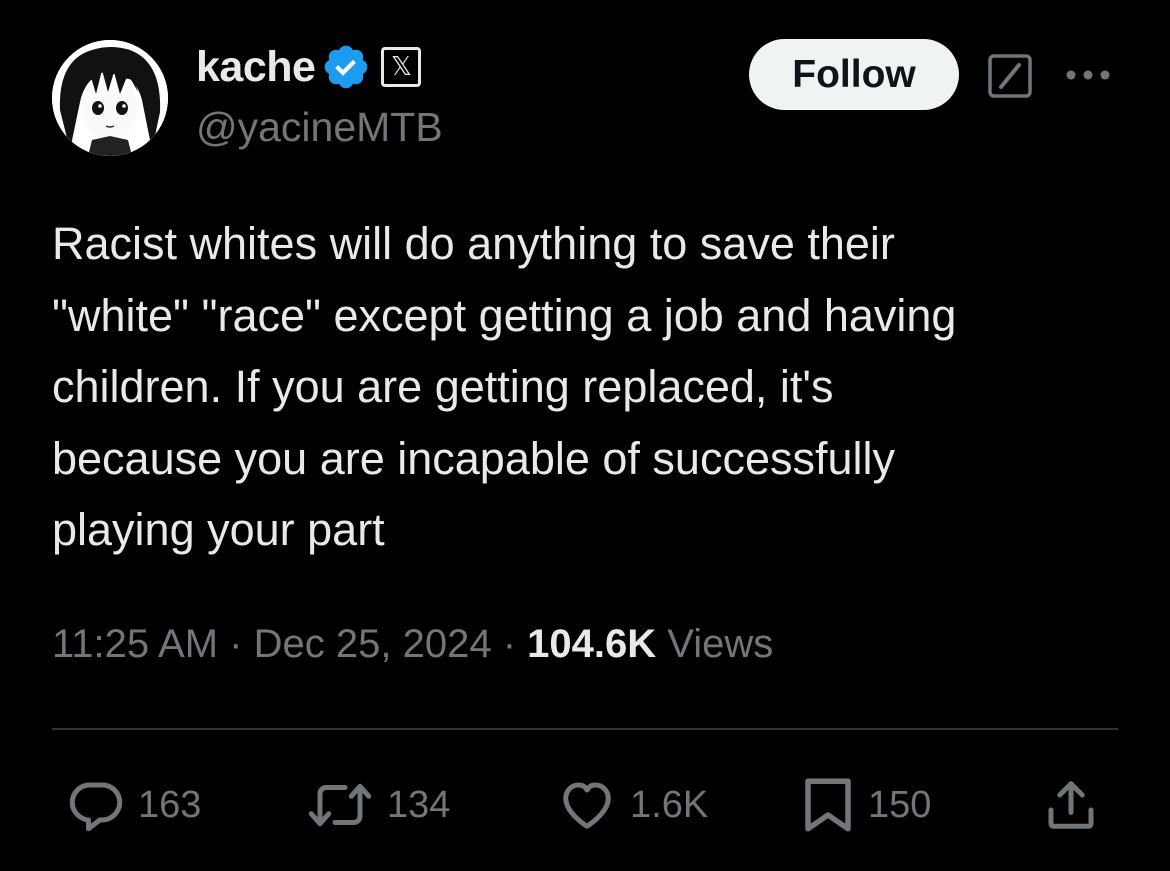 The width and height of the screenshot is (1170, 871). Describe the element at coordinates (1088, 75) in the screenshot. I see `more-horizontal-icon` at that location.